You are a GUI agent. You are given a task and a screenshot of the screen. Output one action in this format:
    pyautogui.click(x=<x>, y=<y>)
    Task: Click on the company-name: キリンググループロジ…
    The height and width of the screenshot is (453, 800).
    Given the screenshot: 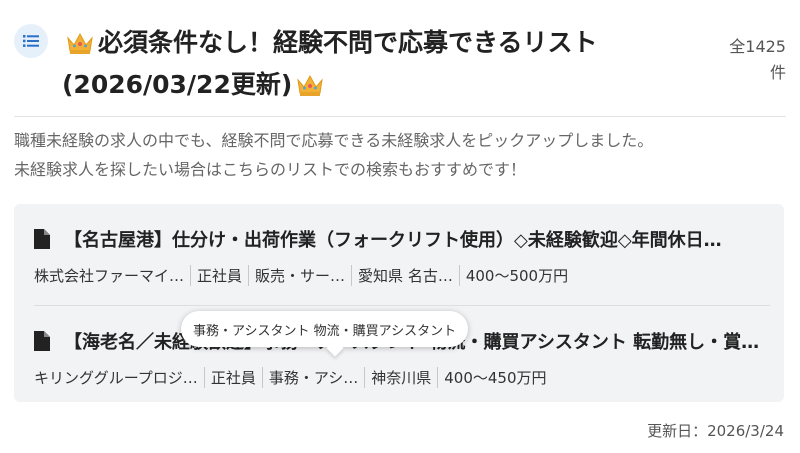 What is the action you would take?
    pyautogui.click(x=116, y=377)
    